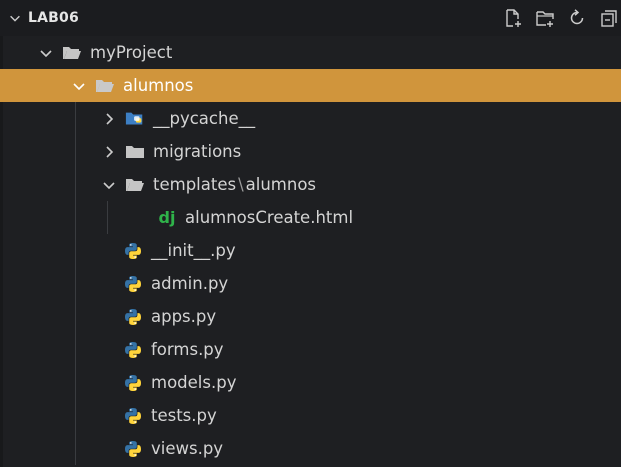 Image resolution: width=621 pixels, height=467 pixels. Describe the element at coordinates (310, 316) in the screenshot. I see `tree-item-apps-py: apps.py` at that location.